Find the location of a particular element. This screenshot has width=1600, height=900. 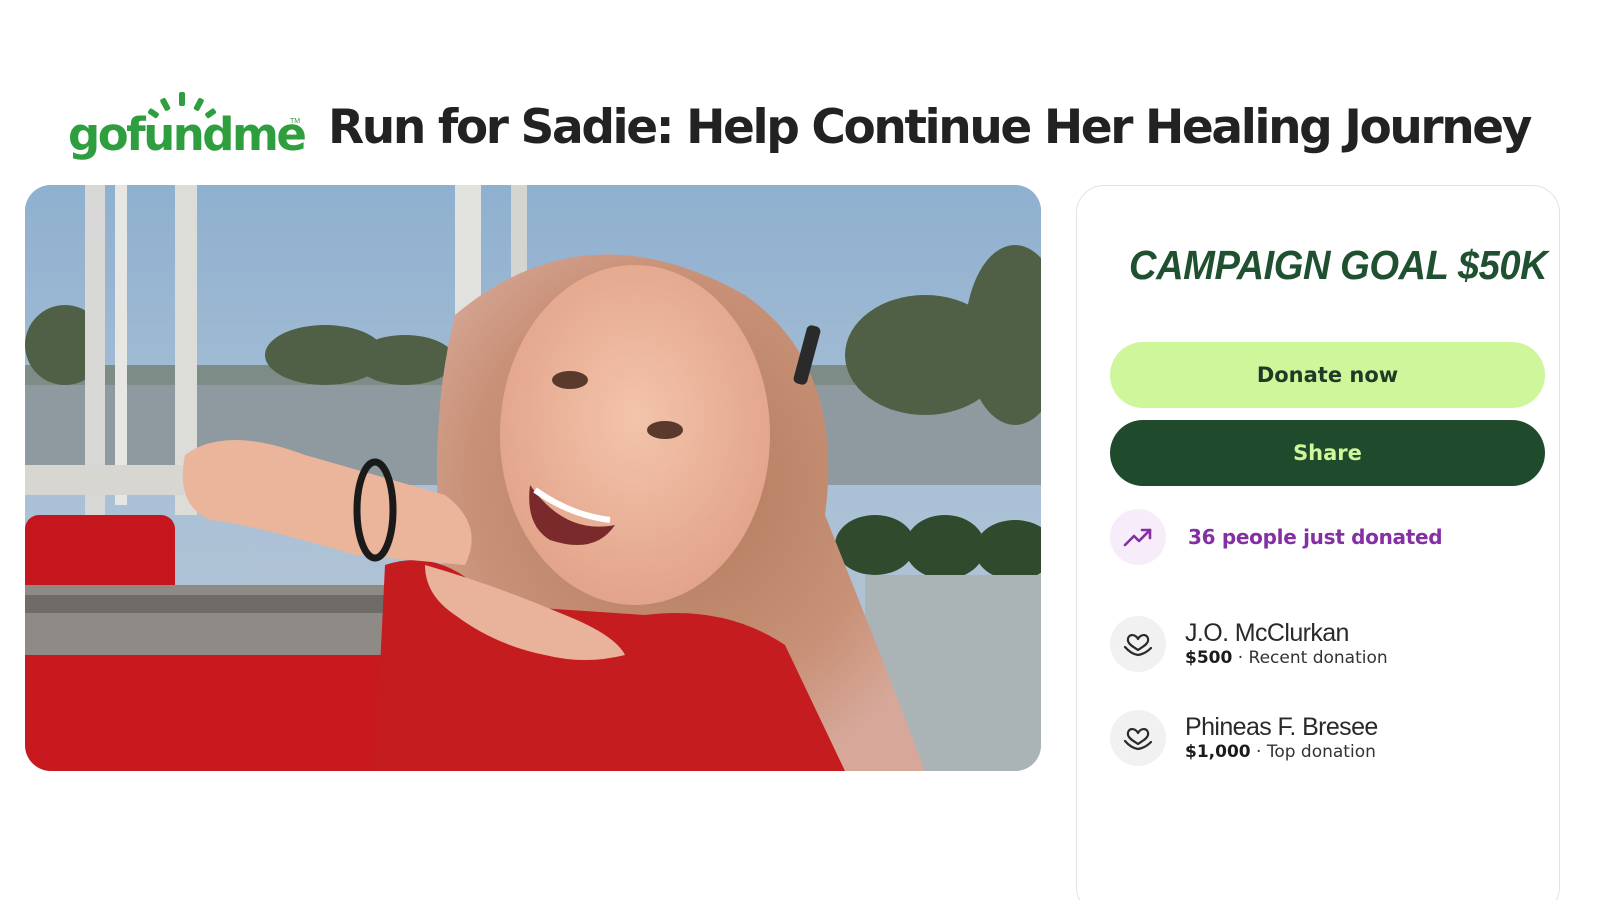

gofundme-logo: gofundme TM is located at coordinates (186, 130).